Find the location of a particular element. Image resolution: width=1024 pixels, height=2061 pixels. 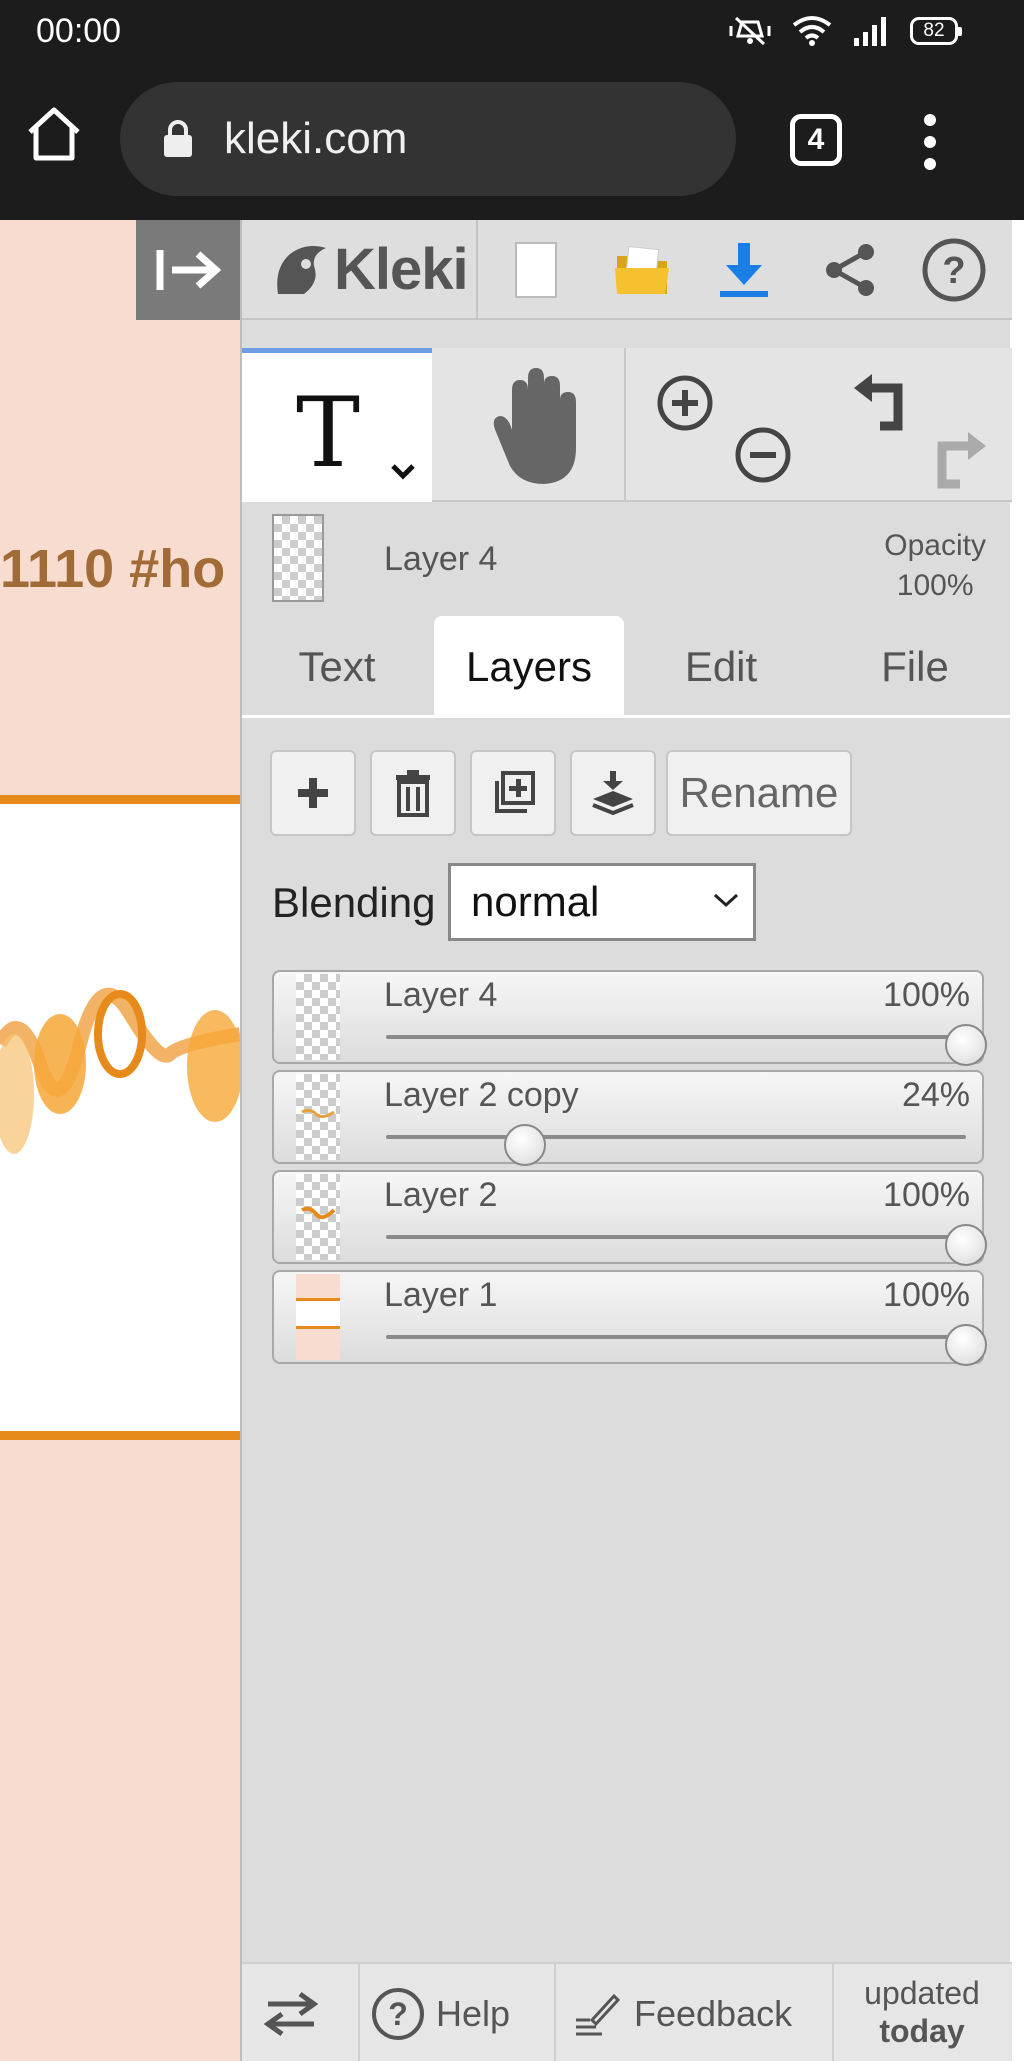

blending-label: Blending is located at coordinates (354, 902).